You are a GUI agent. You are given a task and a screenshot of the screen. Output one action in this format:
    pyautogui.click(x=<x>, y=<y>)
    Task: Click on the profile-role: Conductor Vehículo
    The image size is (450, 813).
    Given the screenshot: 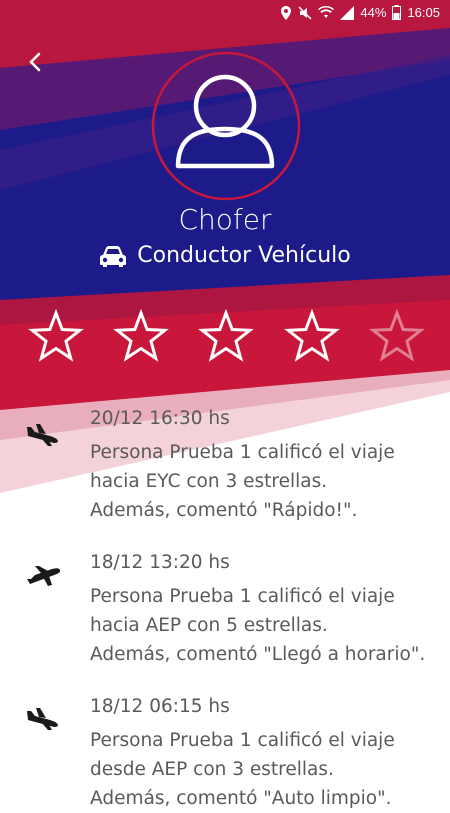 What is the action you would take?
    pyautogui.click(x=225, y=255)
    